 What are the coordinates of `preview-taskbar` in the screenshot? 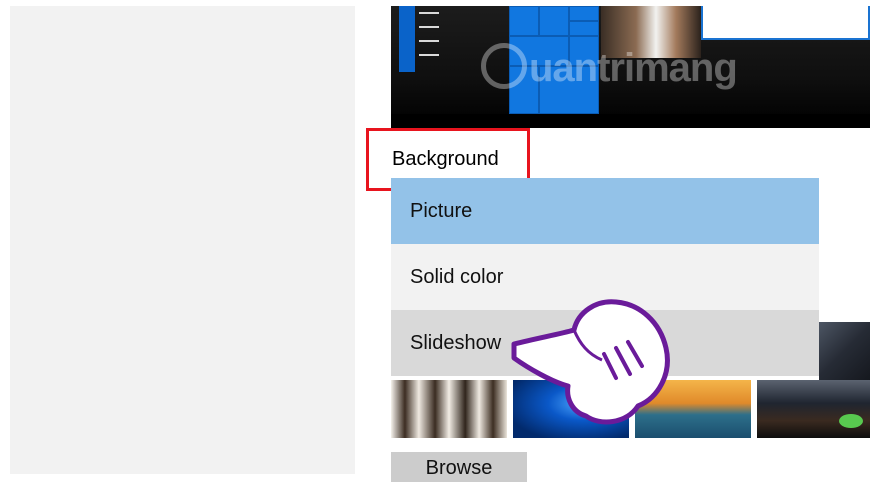 It's located at (630, 121).